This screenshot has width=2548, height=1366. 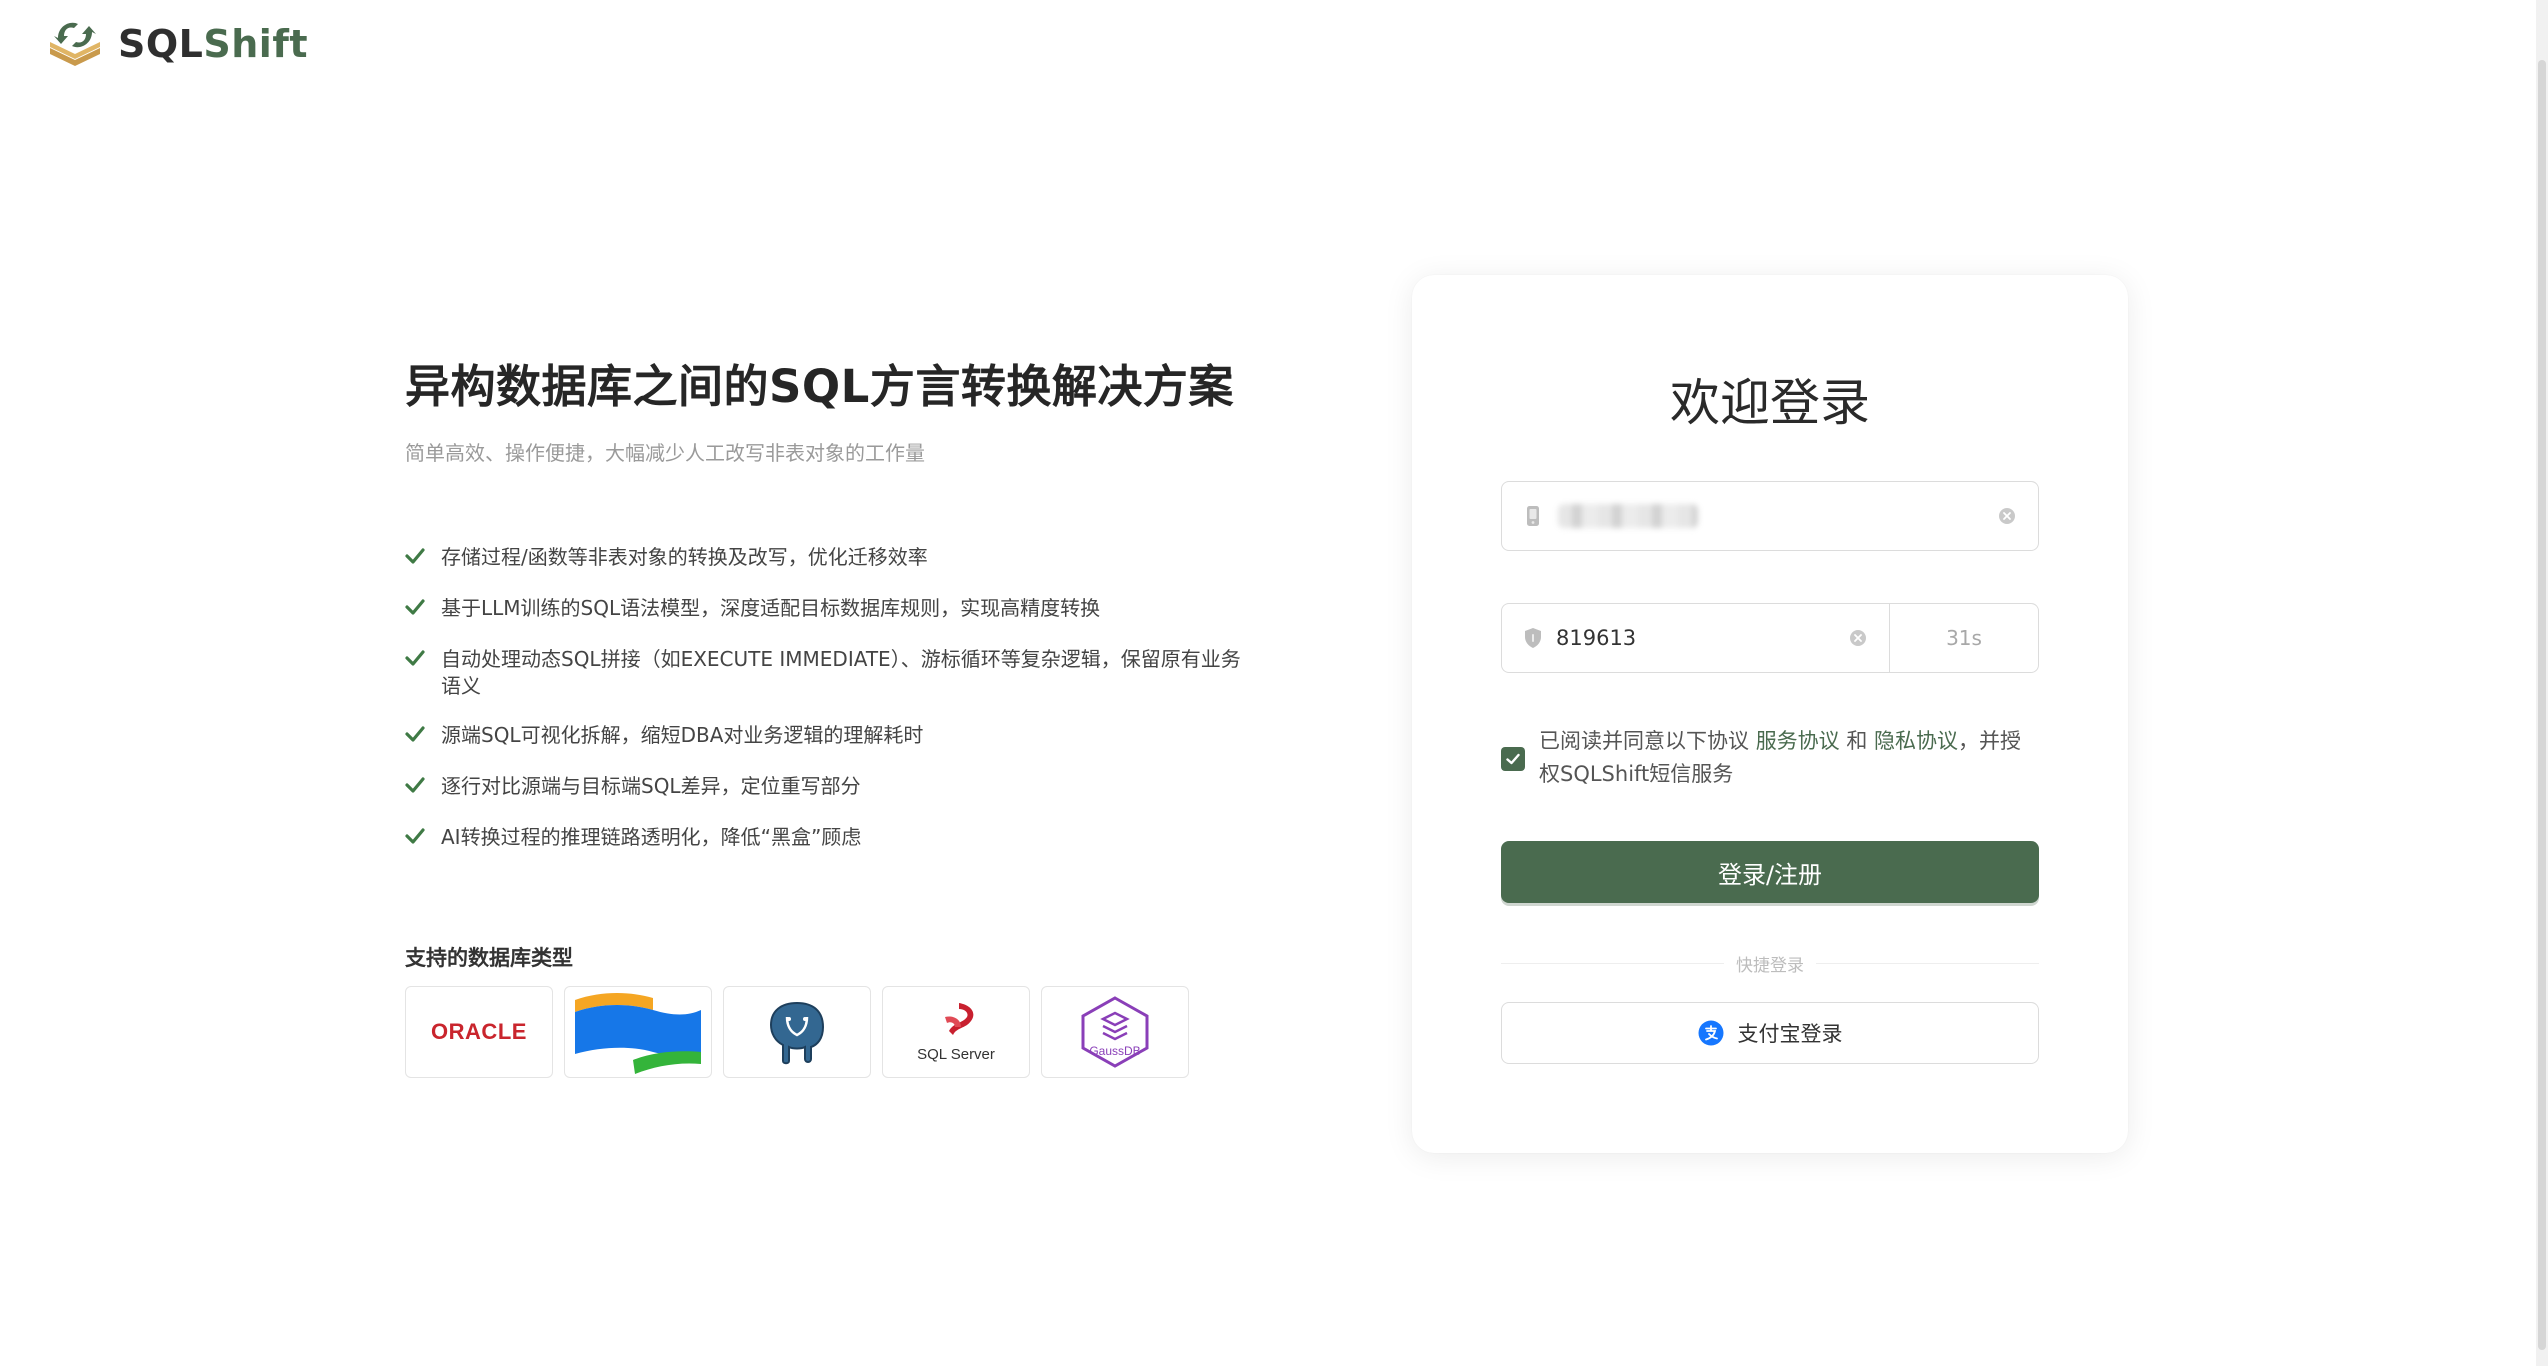 What do you see at coordinates (2542, 705) in the screenshot?
I see `scrollbar-thumb` at bounding box center [2542, 705].